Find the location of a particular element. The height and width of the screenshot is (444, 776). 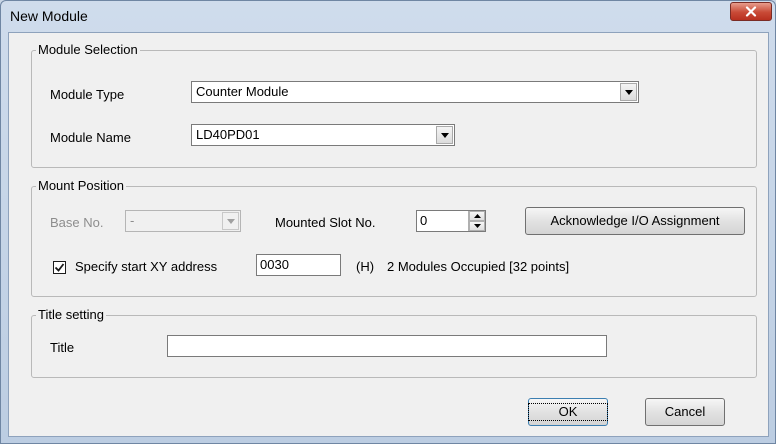

module-name-select: LD40PD01 is located at coordinates (323, 135).